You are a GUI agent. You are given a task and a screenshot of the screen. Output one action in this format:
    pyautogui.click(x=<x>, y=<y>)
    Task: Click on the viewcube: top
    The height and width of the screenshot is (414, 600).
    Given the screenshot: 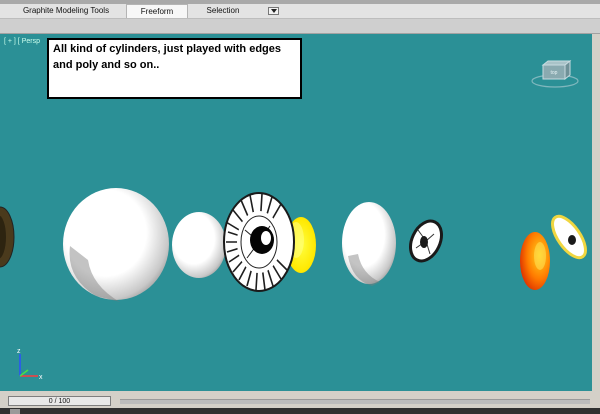 What is the action you would take?
    pyautogui.click(x=555, y=74)
    